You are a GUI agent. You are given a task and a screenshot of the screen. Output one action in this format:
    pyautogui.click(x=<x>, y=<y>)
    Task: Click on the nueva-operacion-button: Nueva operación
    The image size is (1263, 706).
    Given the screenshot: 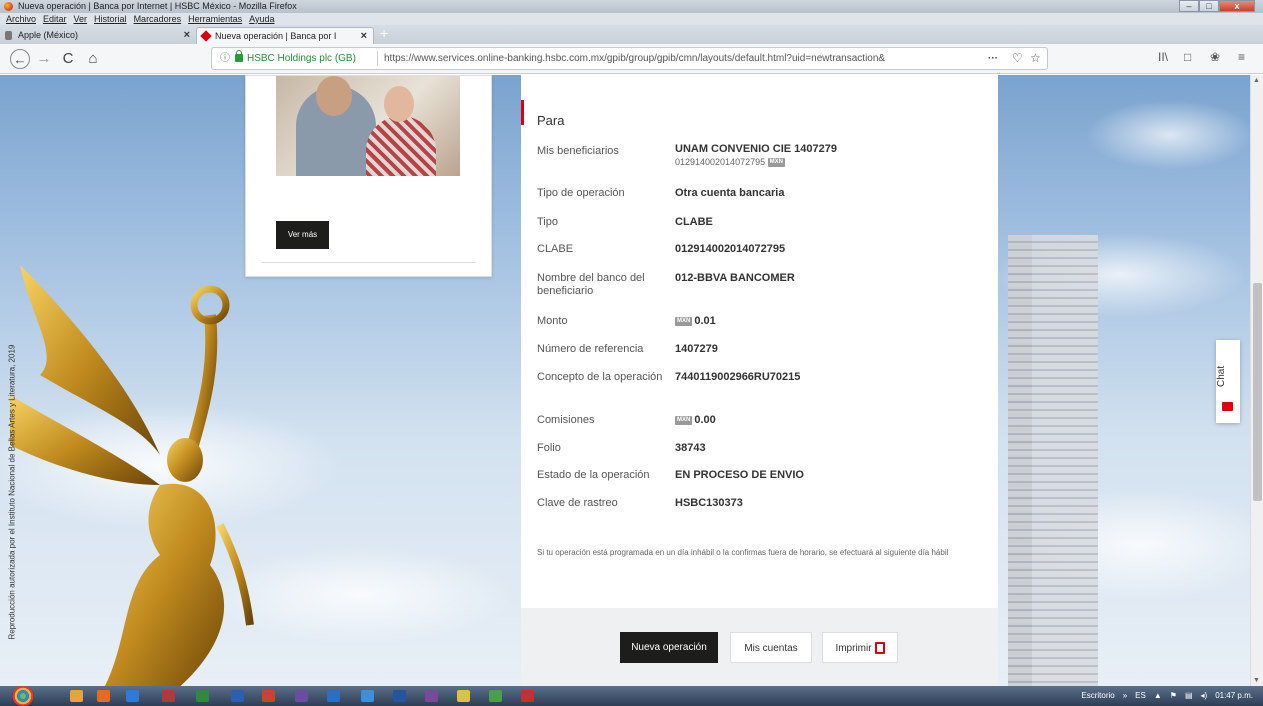 What is the action you would take?
    pyautogui.click(x=669, y=647)
    